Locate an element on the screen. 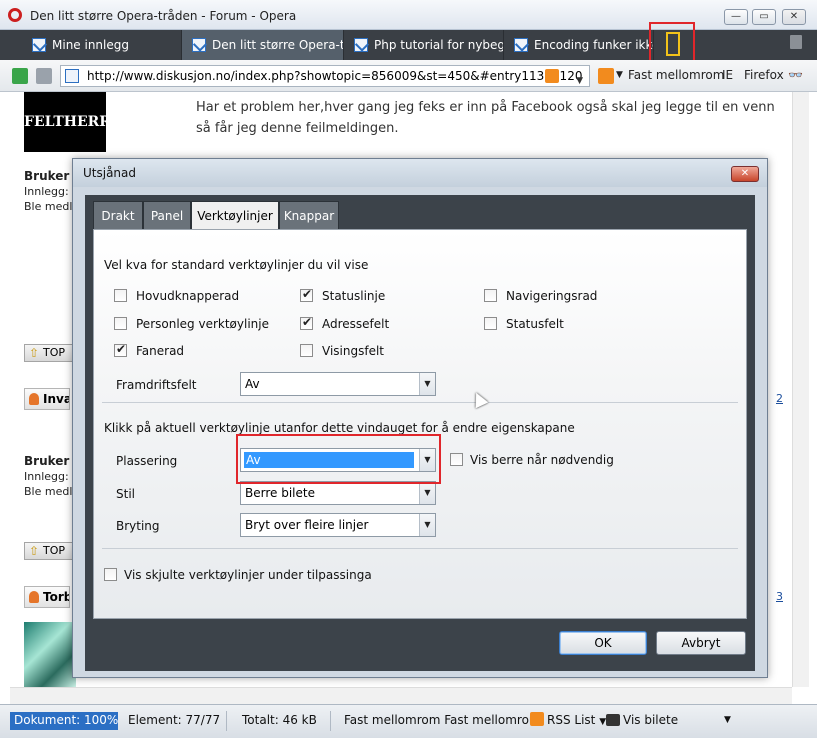 The width and height of the screenshot is (817, 738). feed-dropdown: ▼ is located at coordinates (619, 75).